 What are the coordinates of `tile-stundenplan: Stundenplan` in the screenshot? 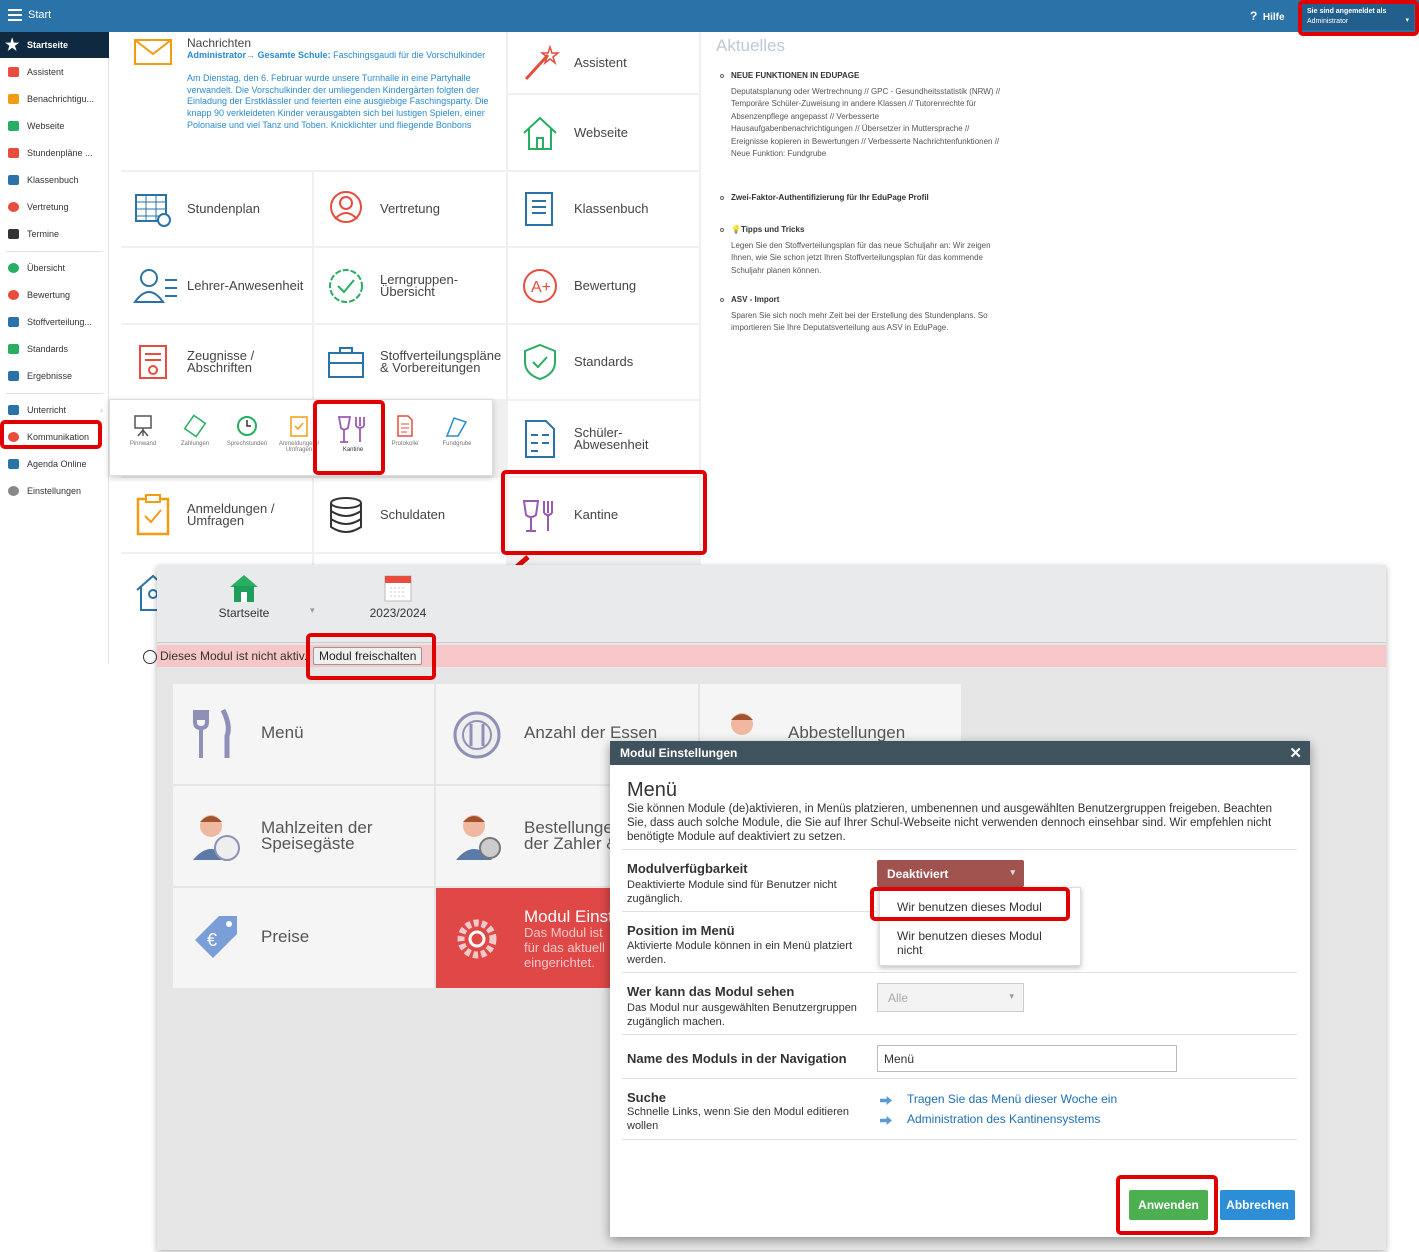 It's located at (216, 209).